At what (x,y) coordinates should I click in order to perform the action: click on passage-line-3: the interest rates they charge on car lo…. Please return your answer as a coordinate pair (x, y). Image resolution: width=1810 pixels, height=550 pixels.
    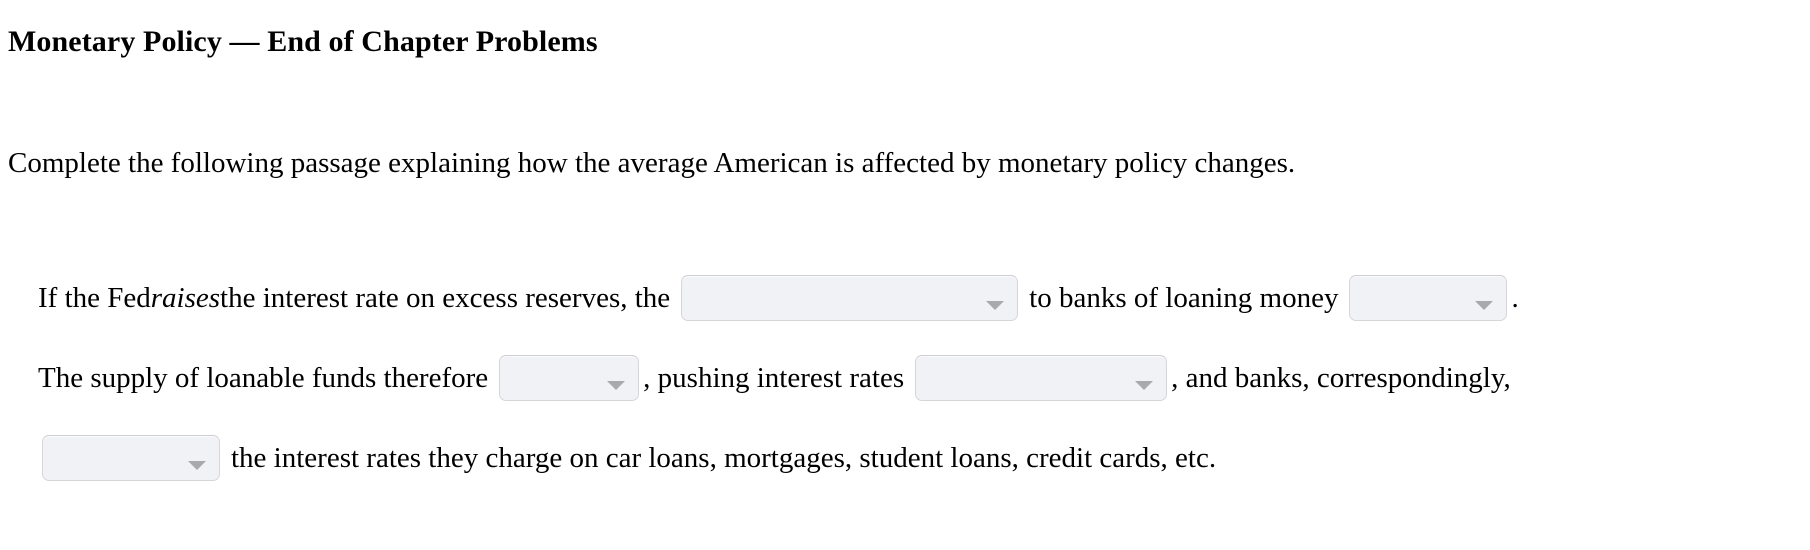
    Looking at the image, I should click on (918, 456).